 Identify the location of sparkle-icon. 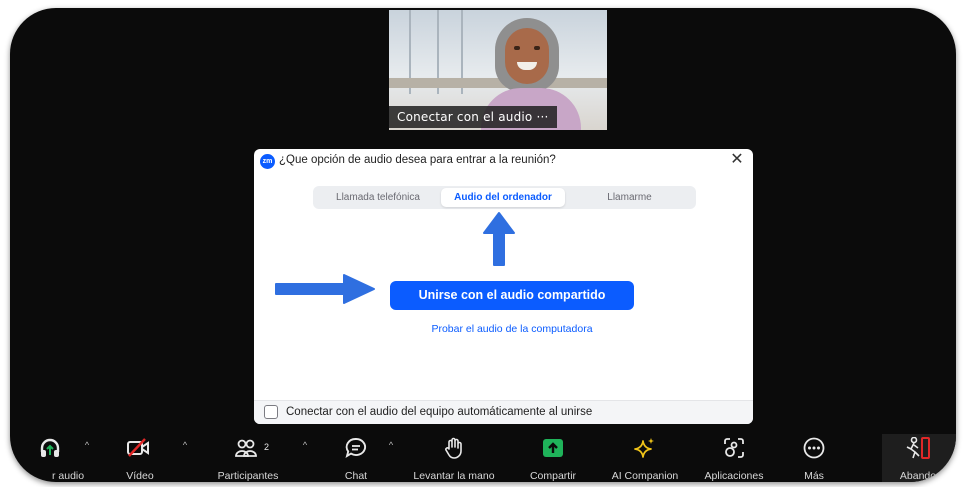
(645, 448).